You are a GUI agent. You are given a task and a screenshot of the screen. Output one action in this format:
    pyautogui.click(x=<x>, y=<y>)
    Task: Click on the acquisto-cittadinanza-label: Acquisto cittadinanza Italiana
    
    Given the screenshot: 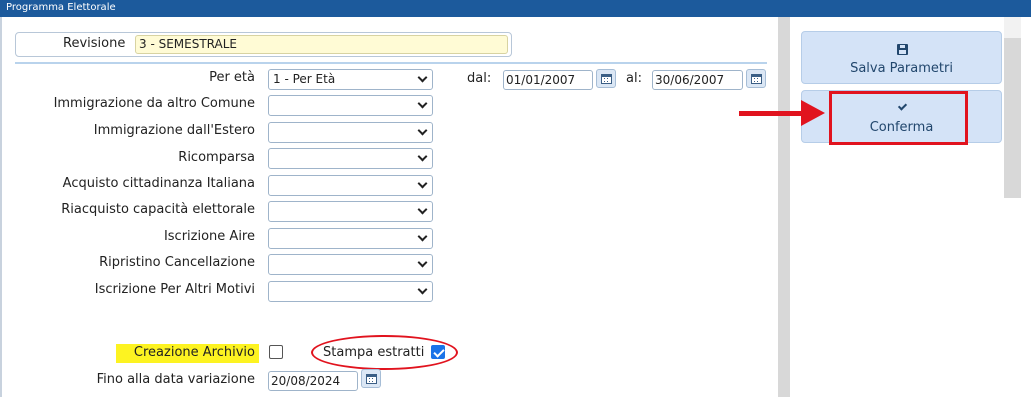 What is the action you would take?
    pyautogui.click(x=158, y=183)
    